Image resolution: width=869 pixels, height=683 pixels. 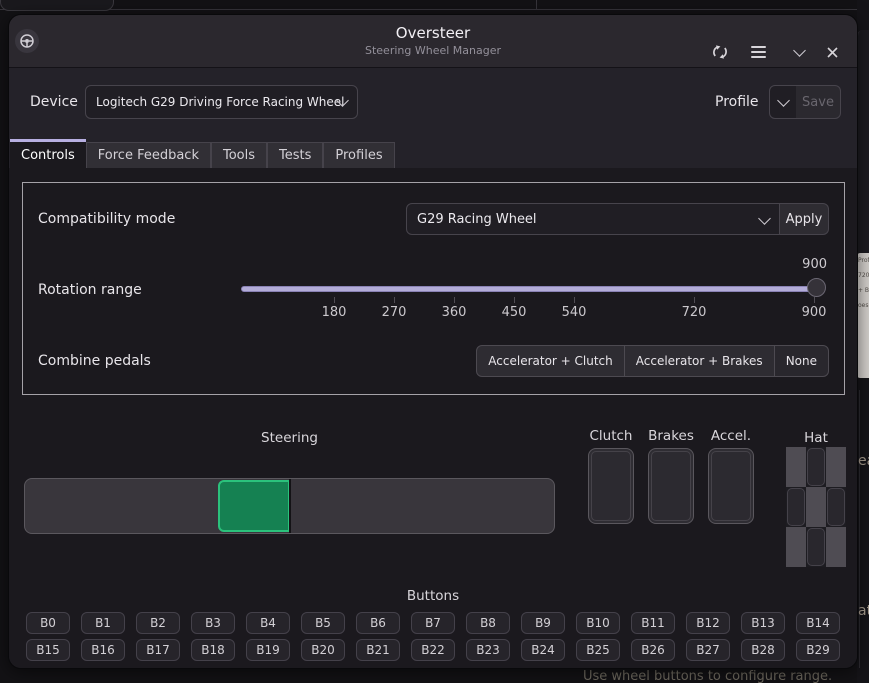 I want to click on background-light-window-sliver: Prof 720 + Br oes, so click(x=863, y=315).